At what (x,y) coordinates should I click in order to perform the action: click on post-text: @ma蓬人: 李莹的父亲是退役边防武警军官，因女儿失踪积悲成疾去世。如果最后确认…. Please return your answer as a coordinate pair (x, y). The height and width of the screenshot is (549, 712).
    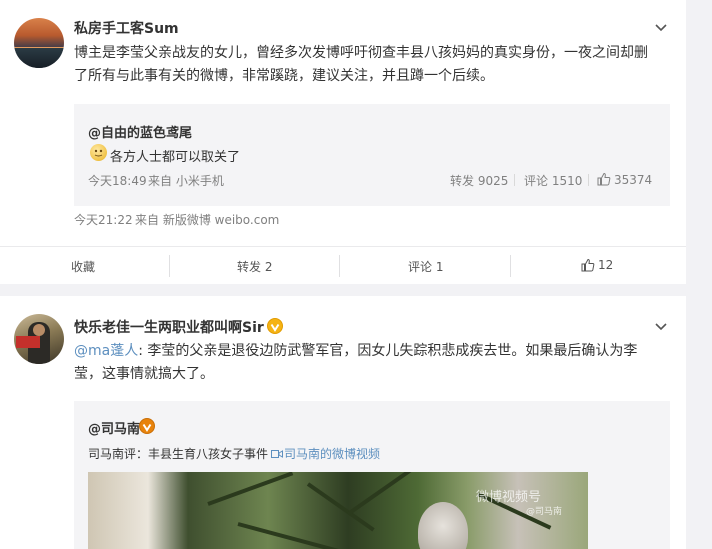
    Looking at the image, I should click on (356, 362).